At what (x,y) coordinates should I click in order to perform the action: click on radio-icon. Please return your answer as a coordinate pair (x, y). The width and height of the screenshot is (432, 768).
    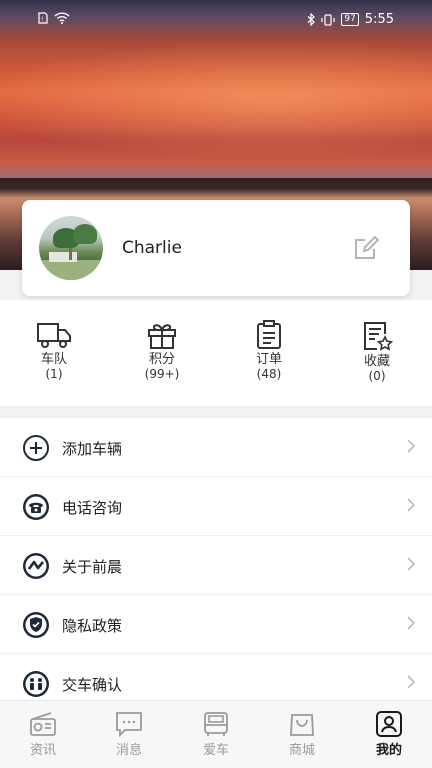
    Looking at the image, I should click on (43, 724).